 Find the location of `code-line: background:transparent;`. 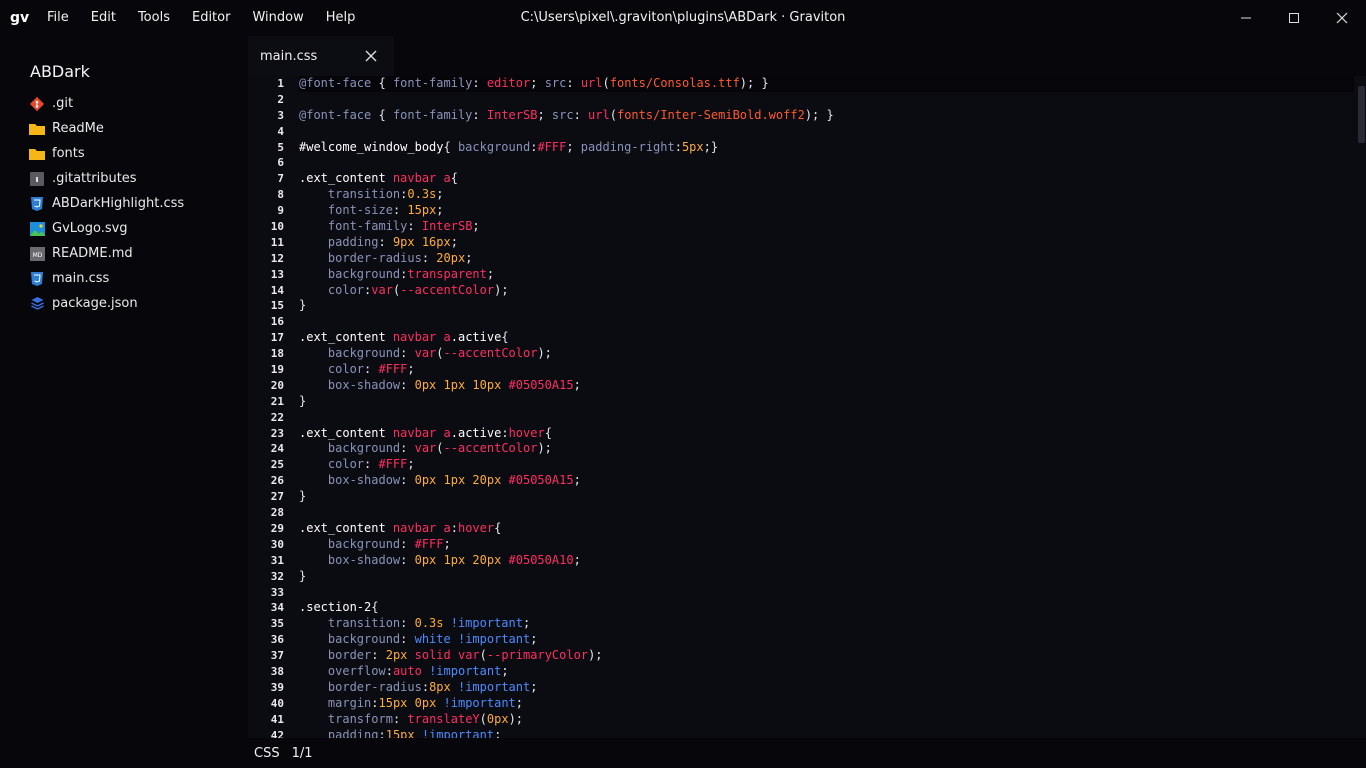

code-line: background:transparent; is located at coordinates (826, 275).